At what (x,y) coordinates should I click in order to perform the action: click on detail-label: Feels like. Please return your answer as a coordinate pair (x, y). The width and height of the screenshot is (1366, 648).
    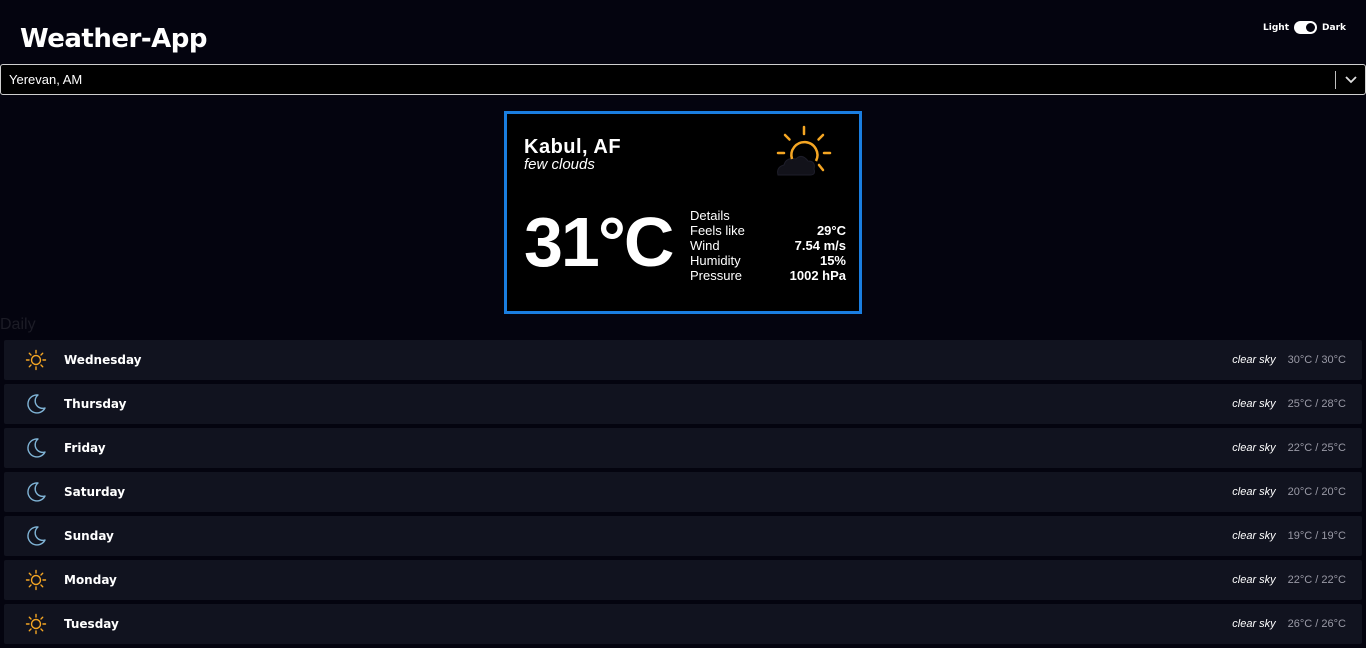
    Looking at the image, I should click on (717, 230).